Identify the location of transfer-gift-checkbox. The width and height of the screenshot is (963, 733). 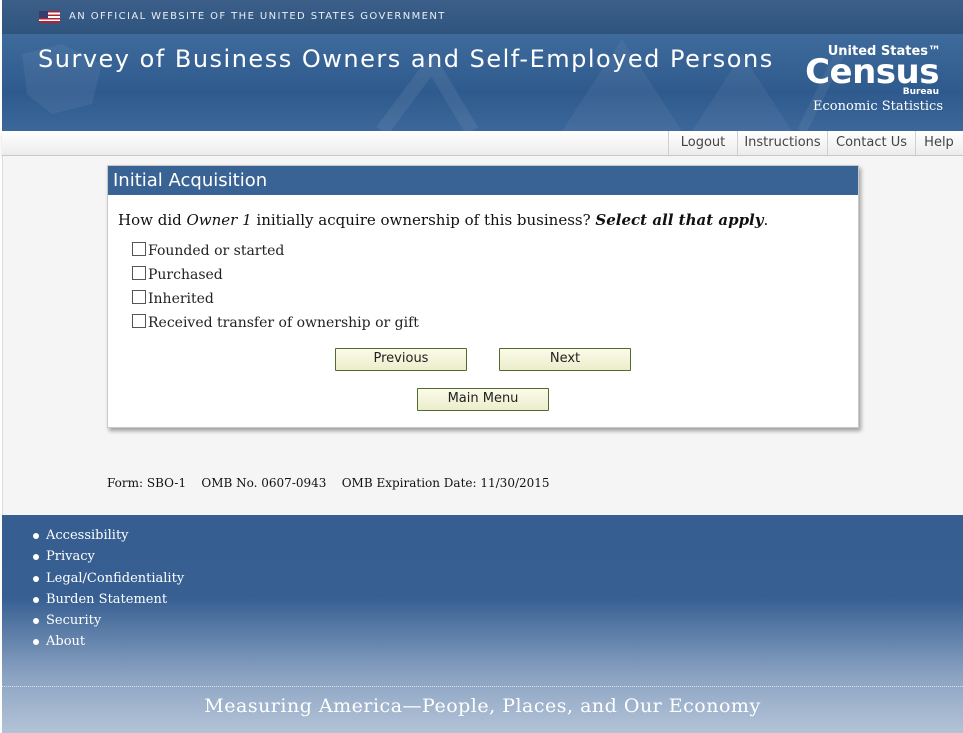
(139, 321).